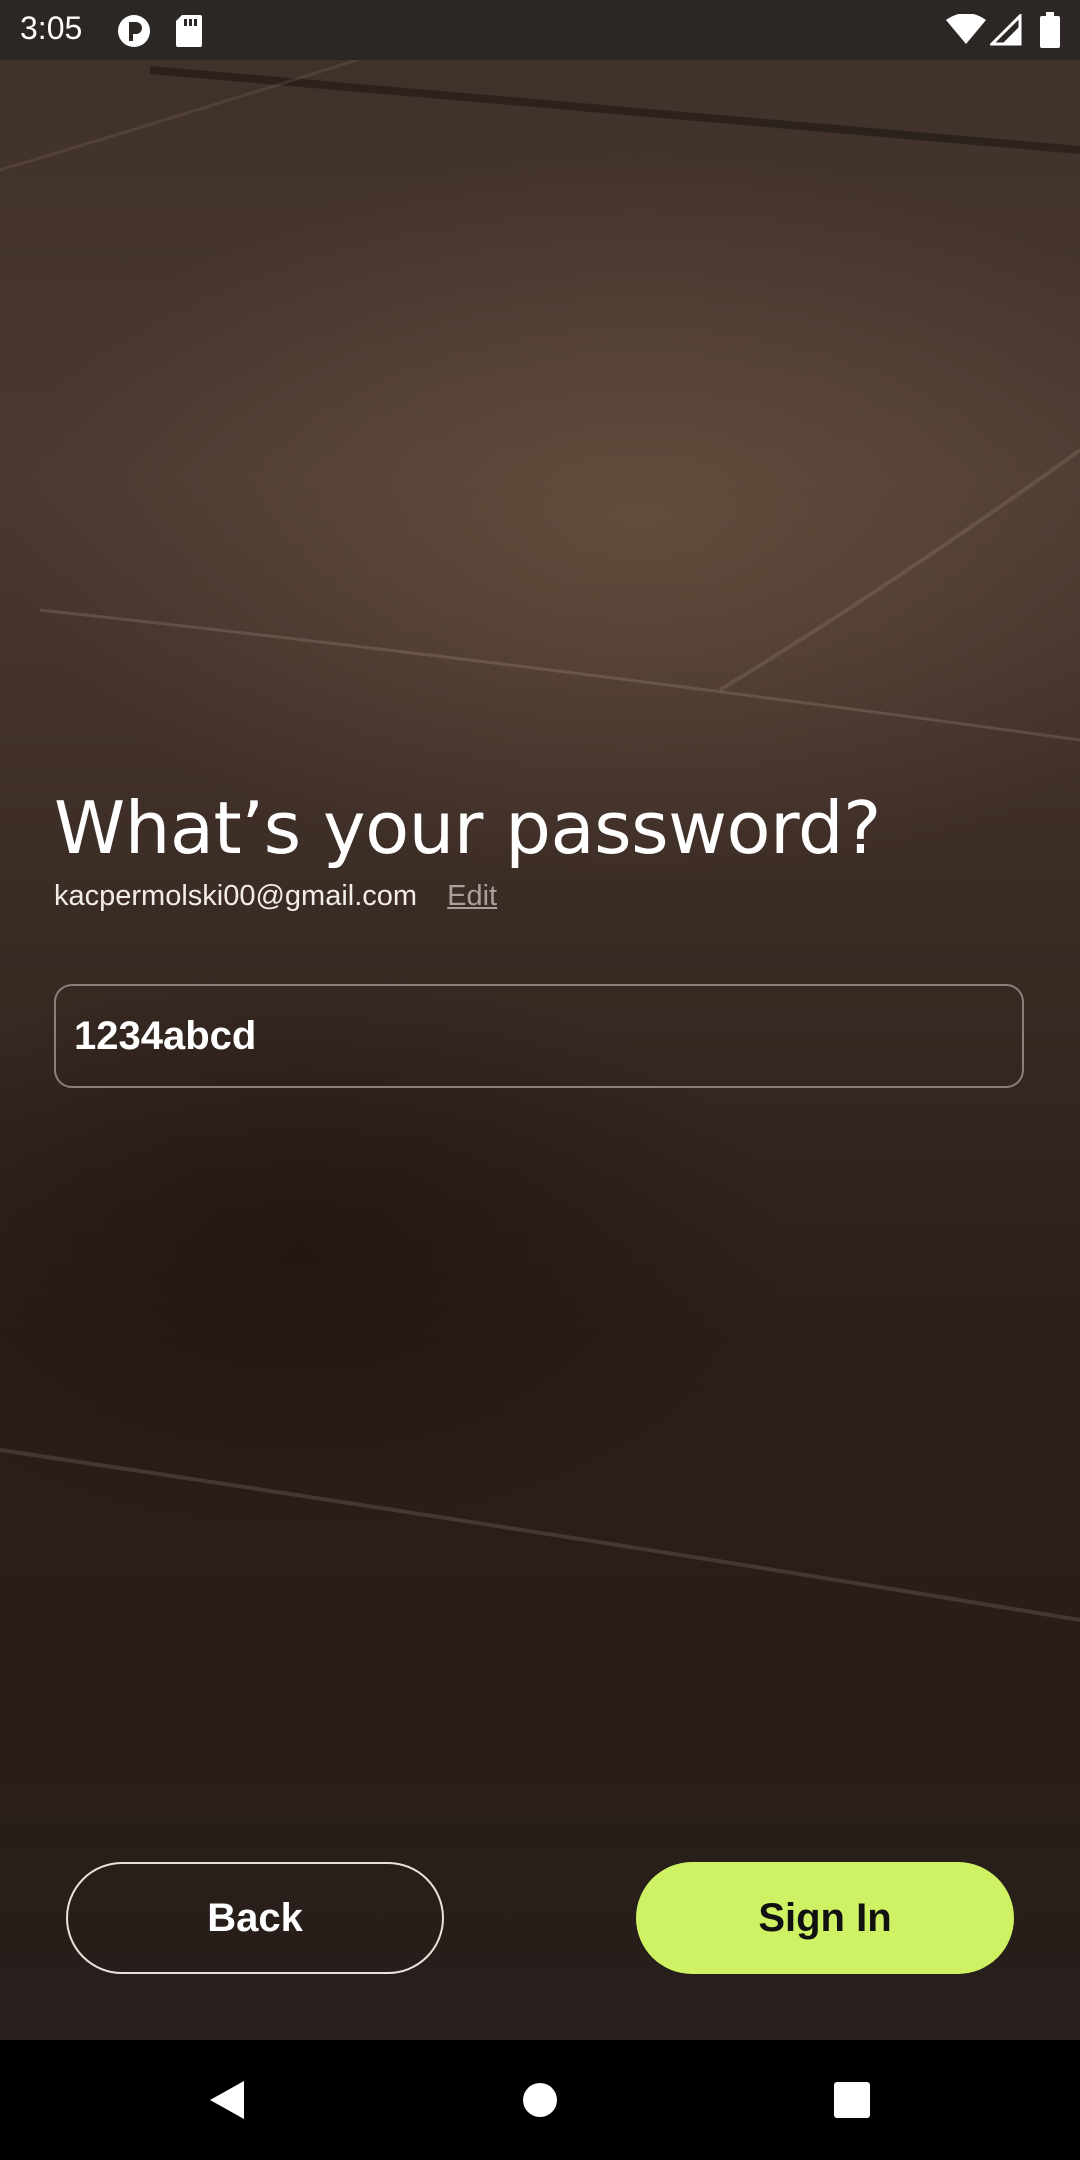  What do you see at coordinates (189, 33) in the screenshot?
I see `sd-card-icon` at bounding box center [189, 33].